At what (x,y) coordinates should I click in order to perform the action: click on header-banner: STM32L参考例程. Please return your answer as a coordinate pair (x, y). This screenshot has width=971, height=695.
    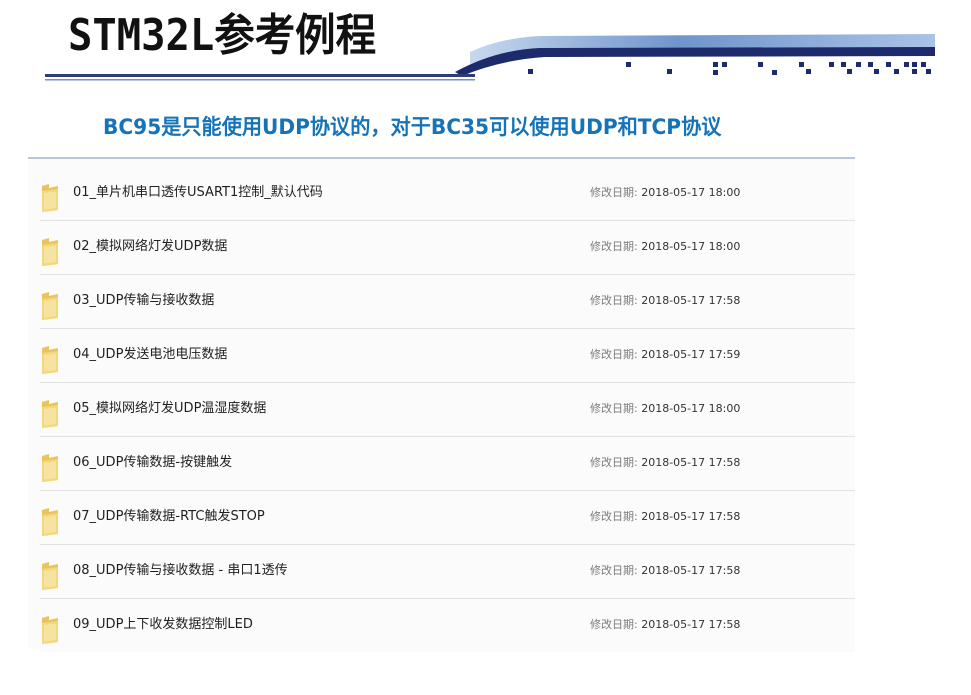
    Looking at the image, I should click on (485, 45).